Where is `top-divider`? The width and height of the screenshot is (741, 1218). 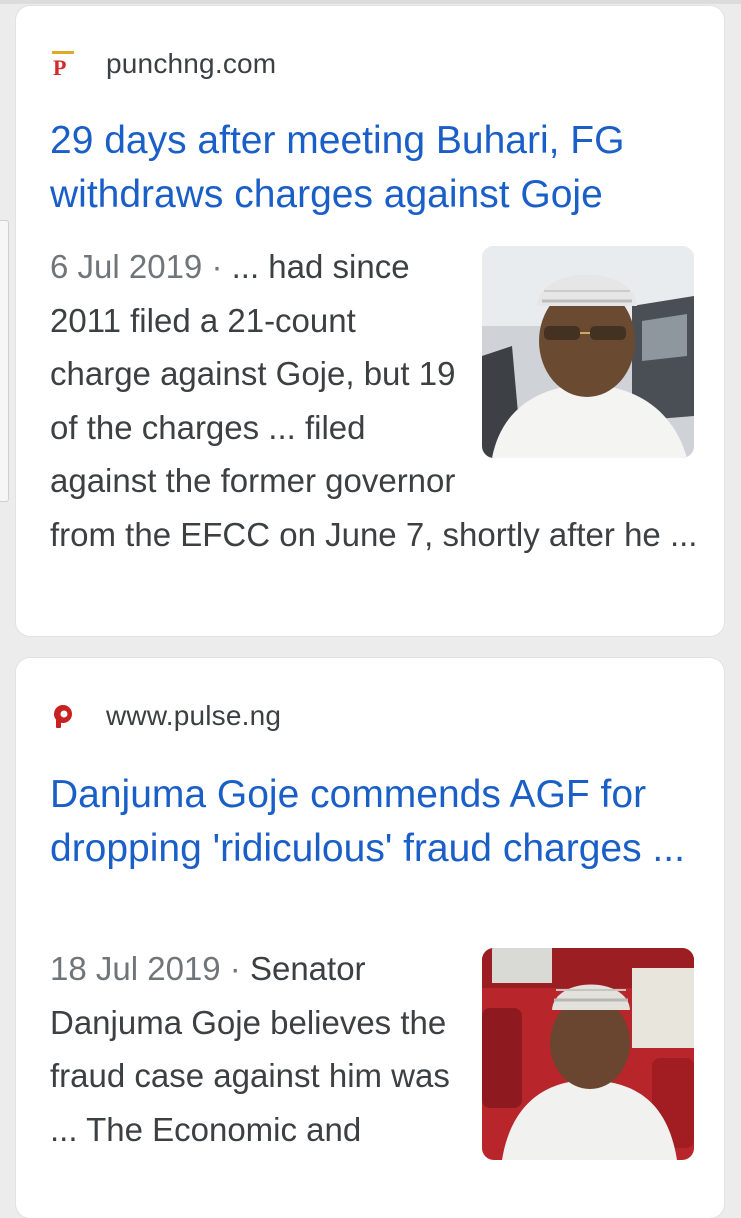 top-divider is located at coordinates (370, 2).